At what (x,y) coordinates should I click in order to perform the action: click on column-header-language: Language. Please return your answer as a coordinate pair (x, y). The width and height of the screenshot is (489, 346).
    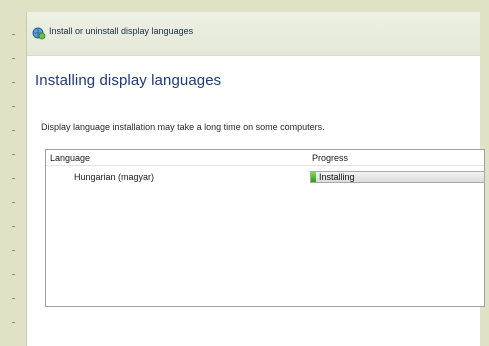
    Looking at the image, I should click on (70, 158).